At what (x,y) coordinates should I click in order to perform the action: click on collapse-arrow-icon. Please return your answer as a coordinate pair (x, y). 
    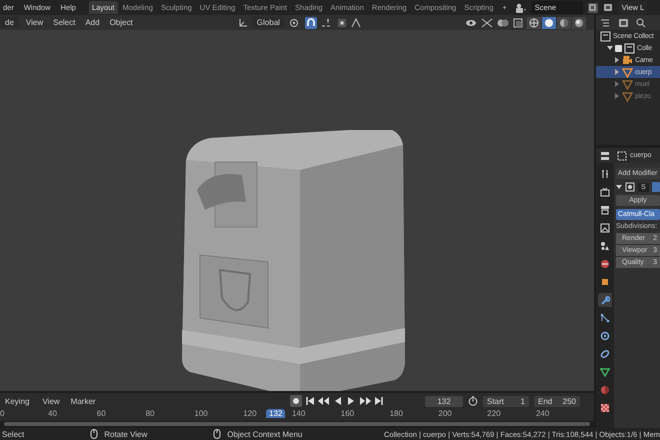
    Looking at the image, I should click on (619, 187).